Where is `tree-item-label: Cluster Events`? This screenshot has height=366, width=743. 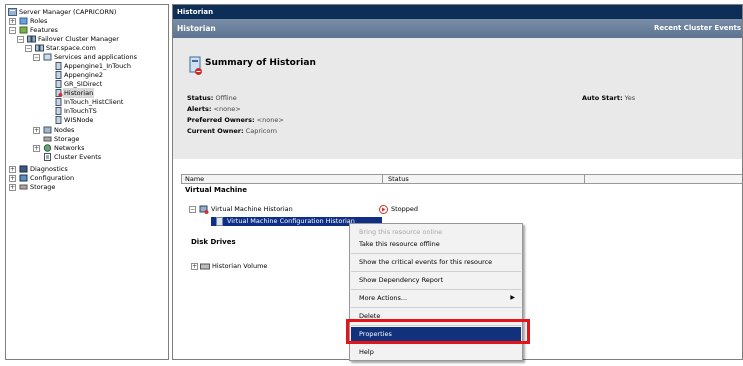 tree-item-label: Cluster Events is located at coordinates (78, 157).